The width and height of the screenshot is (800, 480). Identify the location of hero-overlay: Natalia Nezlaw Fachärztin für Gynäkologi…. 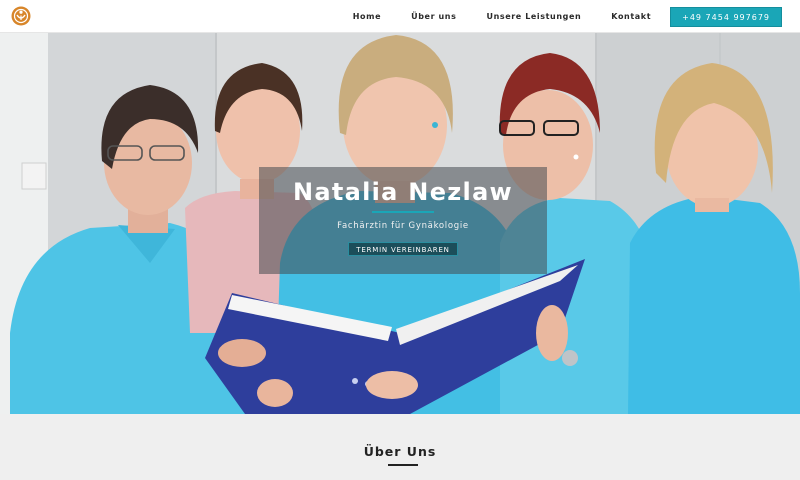
(403, 220).